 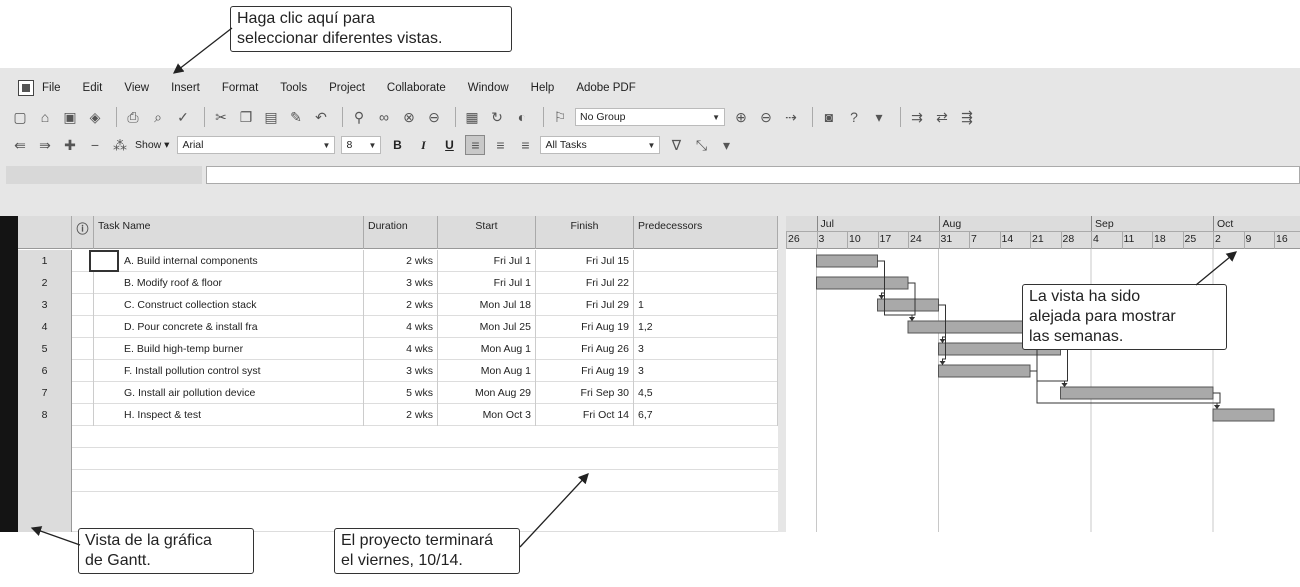 What do you see at coordinates (585, 283) in the screenshot?
I see `finish-cell: Fri Jul 22` at bounding box center [585, 283].